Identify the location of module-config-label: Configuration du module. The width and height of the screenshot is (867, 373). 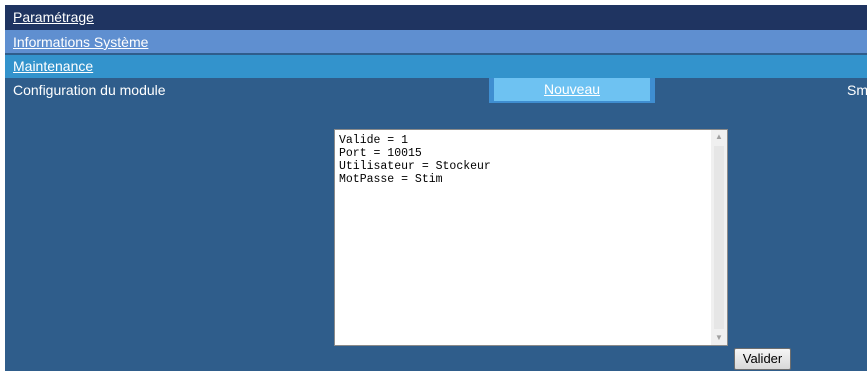
(89, 90).